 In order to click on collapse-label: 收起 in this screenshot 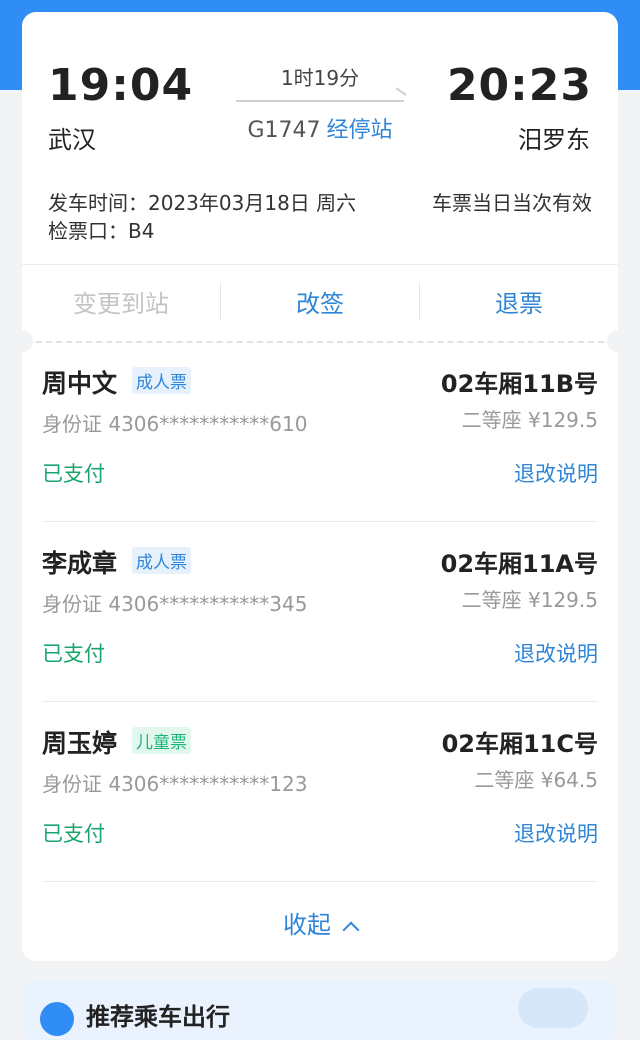, I will do `click(307, 925)`.